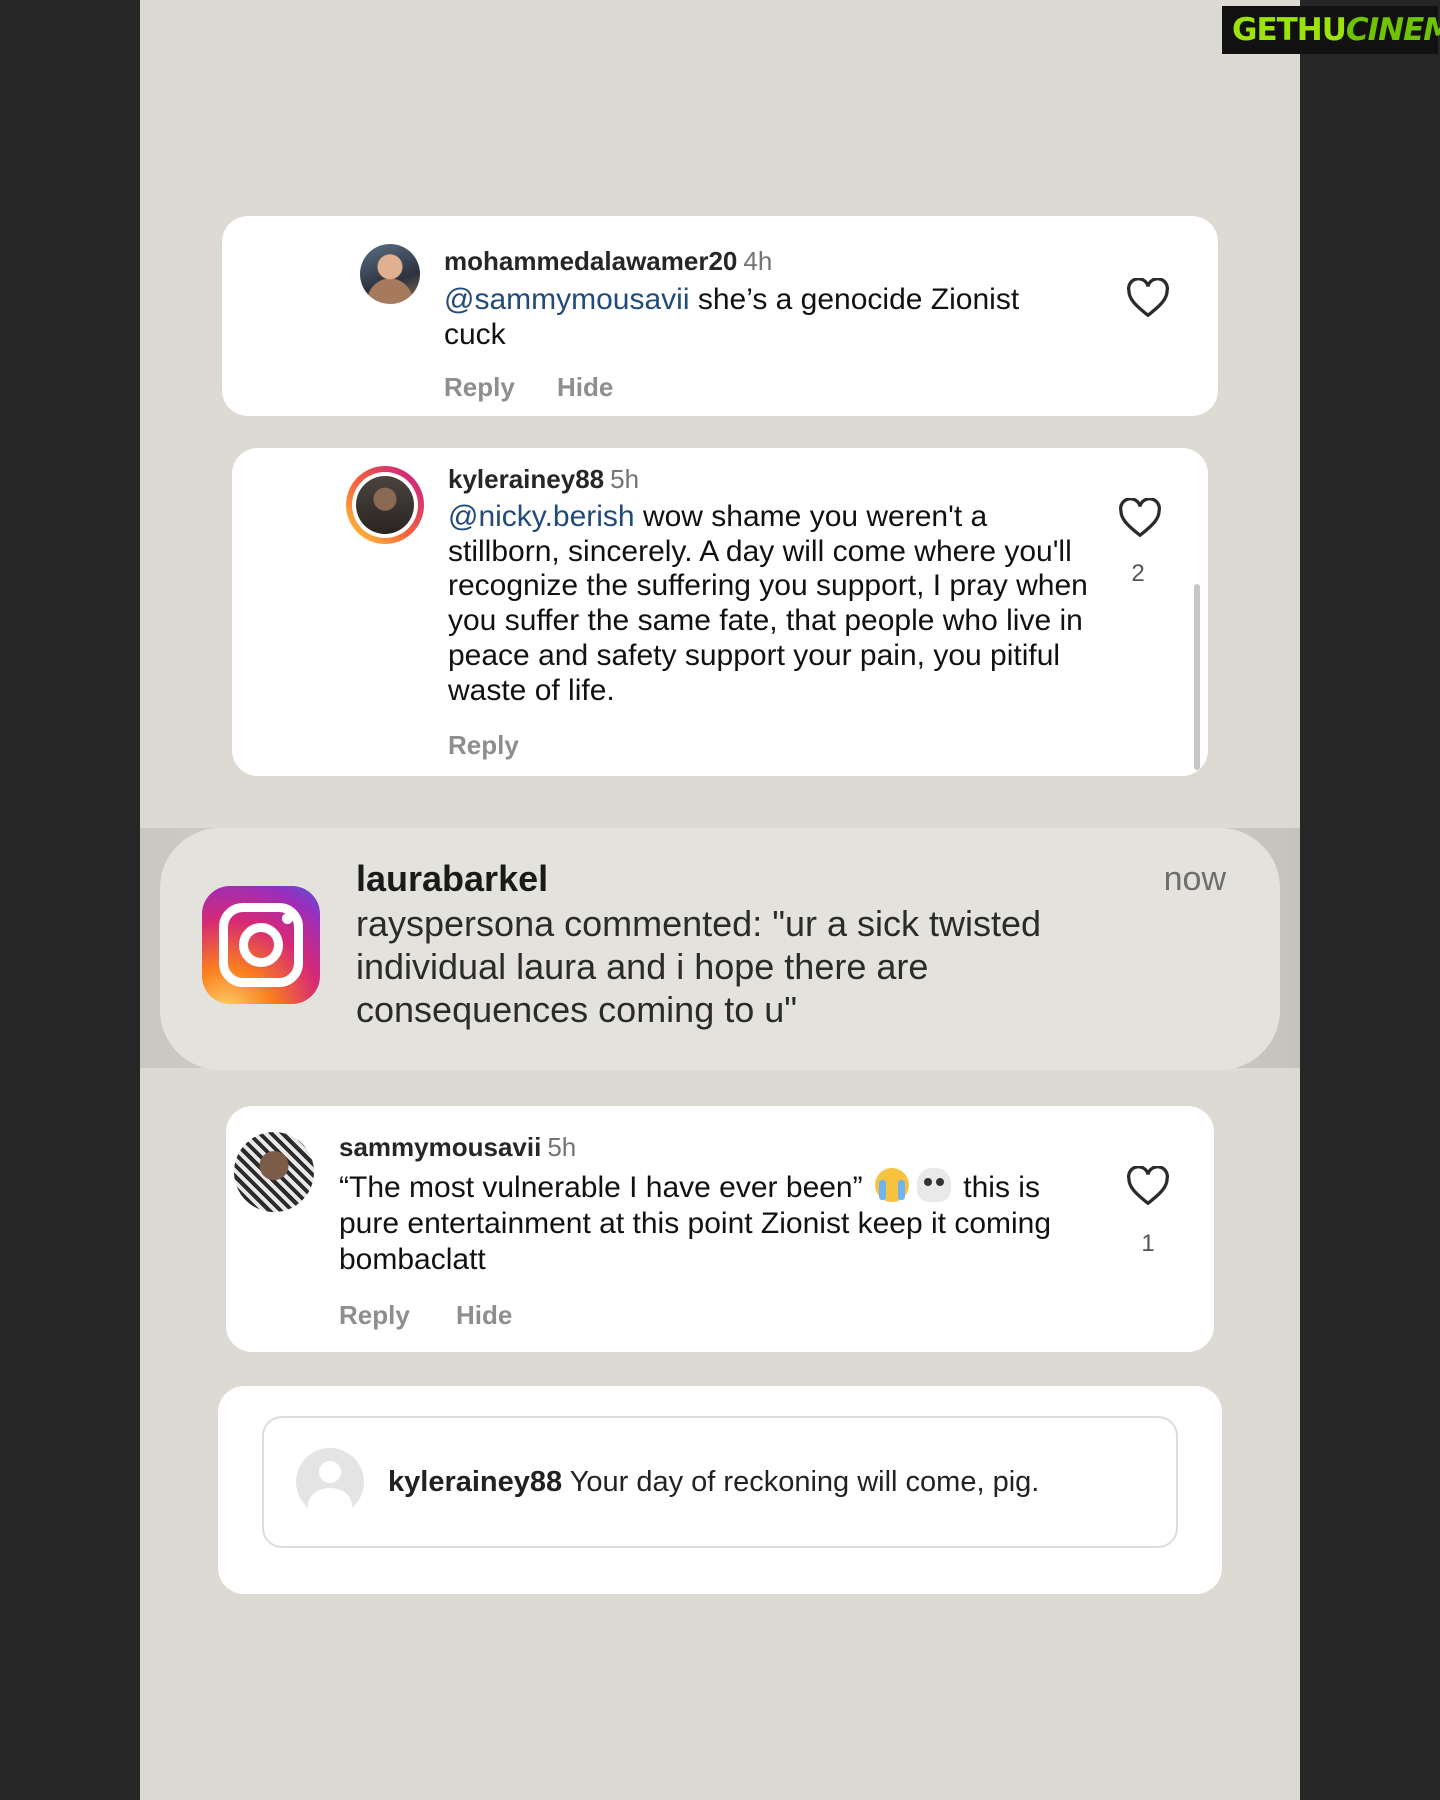 This screenshot has width=1440, height=1800. What do you see at coordinates (758, 261) in the screenshot?
I see `comment-timestamp: 4h` at bounding box center [758, 261].